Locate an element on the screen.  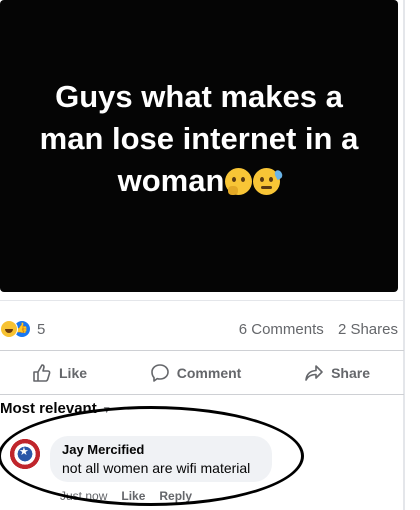
post-counts: 6 Comments 2 Shares is located at coordinates (313, 329).